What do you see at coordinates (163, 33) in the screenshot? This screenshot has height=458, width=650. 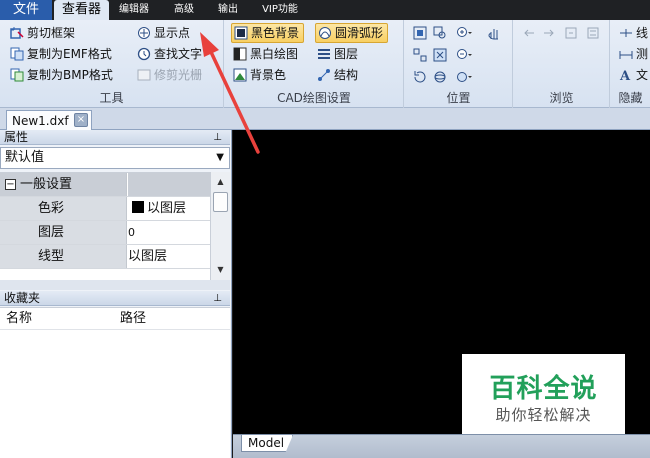 I see `show-points-button: 显示点` at bounding box center [163, 33].